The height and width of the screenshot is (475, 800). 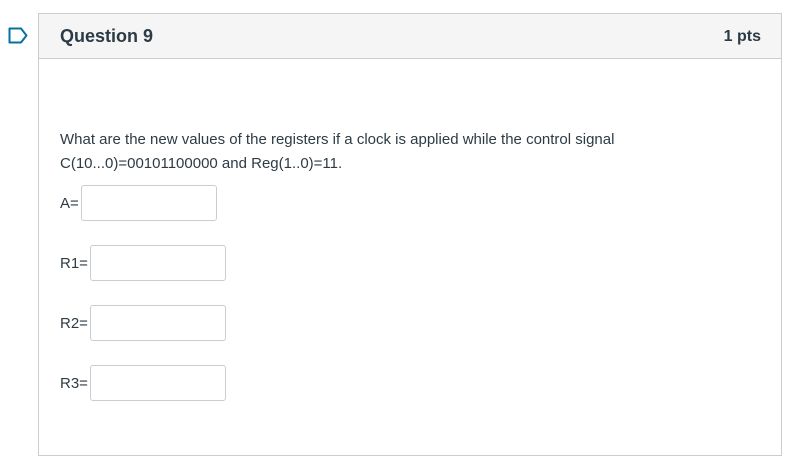 I want to click on answer-label-r2: R2=, so click(x=74, y=323).